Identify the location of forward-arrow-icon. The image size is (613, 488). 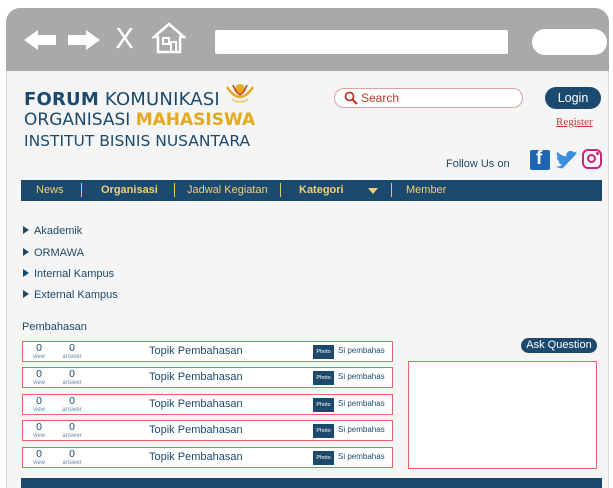
(84, 40).